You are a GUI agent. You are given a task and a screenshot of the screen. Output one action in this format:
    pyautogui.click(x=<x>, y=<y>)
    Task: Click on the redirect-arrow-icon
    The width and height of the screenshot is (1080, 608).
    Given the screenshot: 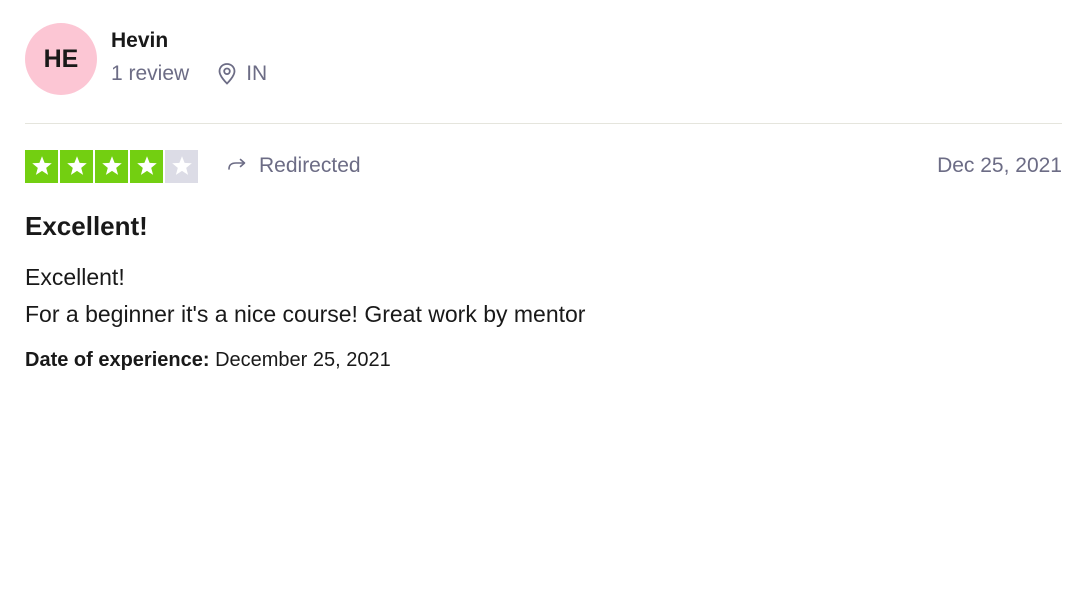 What is the action you would take?
    pyautogui.click(x=237, y=164)
    